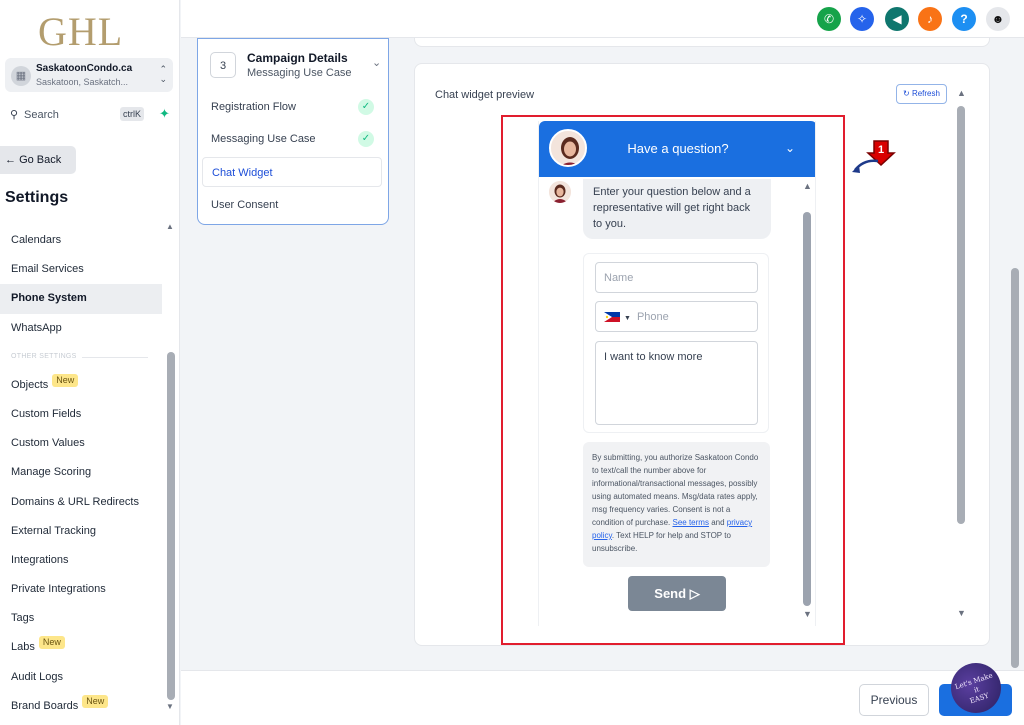  I want to click on sidebar-item-integrations: Integrations, so click(81, 560).